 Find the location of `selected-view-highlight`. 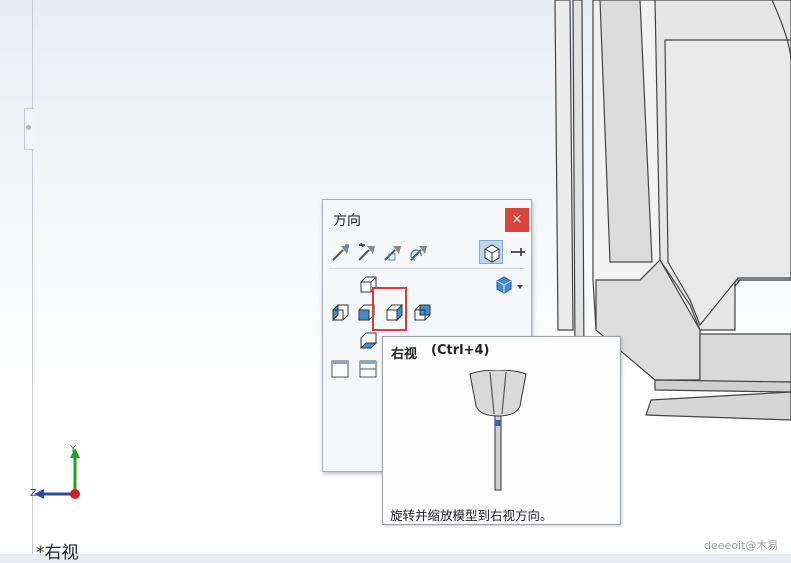

selected-view-highlight is located at coordinates (389, 309).